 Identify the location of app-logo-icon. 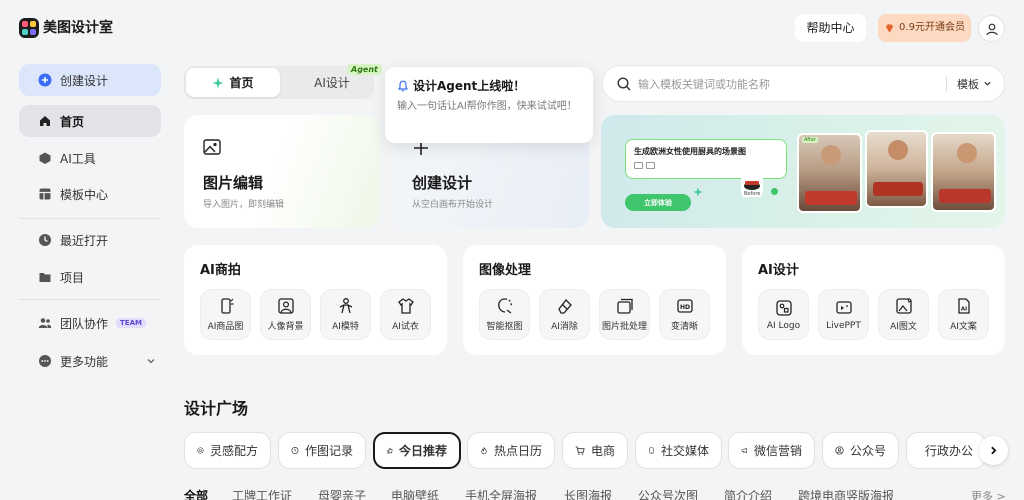
(29, 28).